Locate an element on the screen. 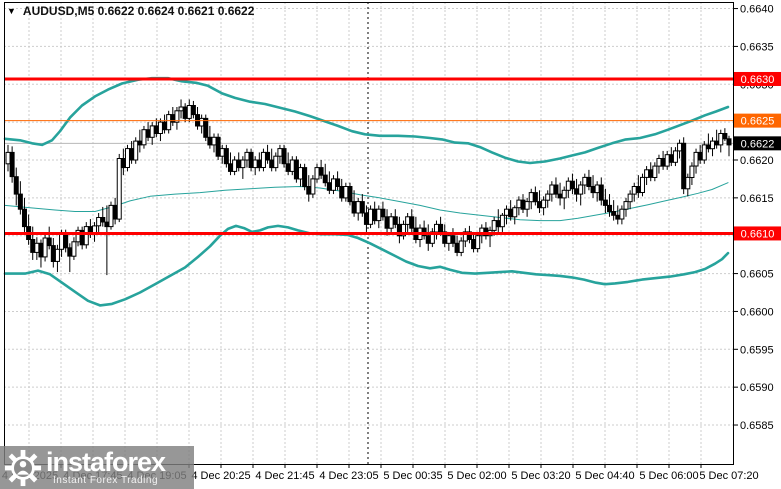 This screenshot has width=781, height=489. chart-dropdown-icon: ▼ is located at coordinates (11, 11).